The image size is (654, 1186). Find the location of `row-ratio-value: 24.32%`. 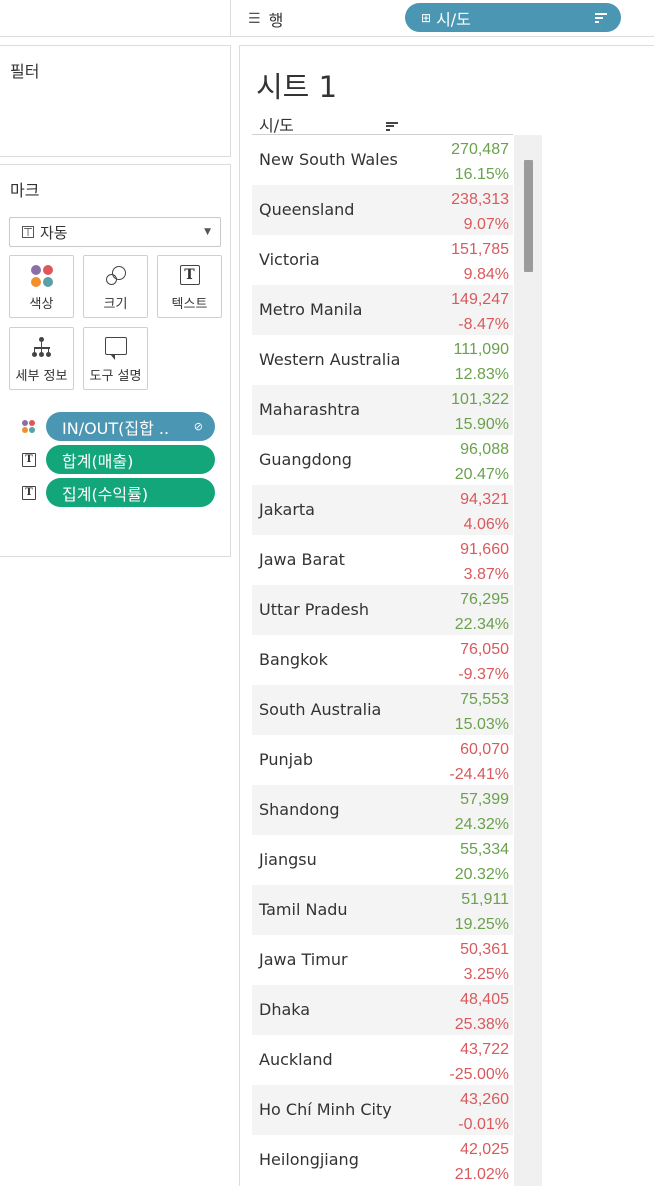

row-ratio-value: 24.32% is located at coordinates (481, 824).